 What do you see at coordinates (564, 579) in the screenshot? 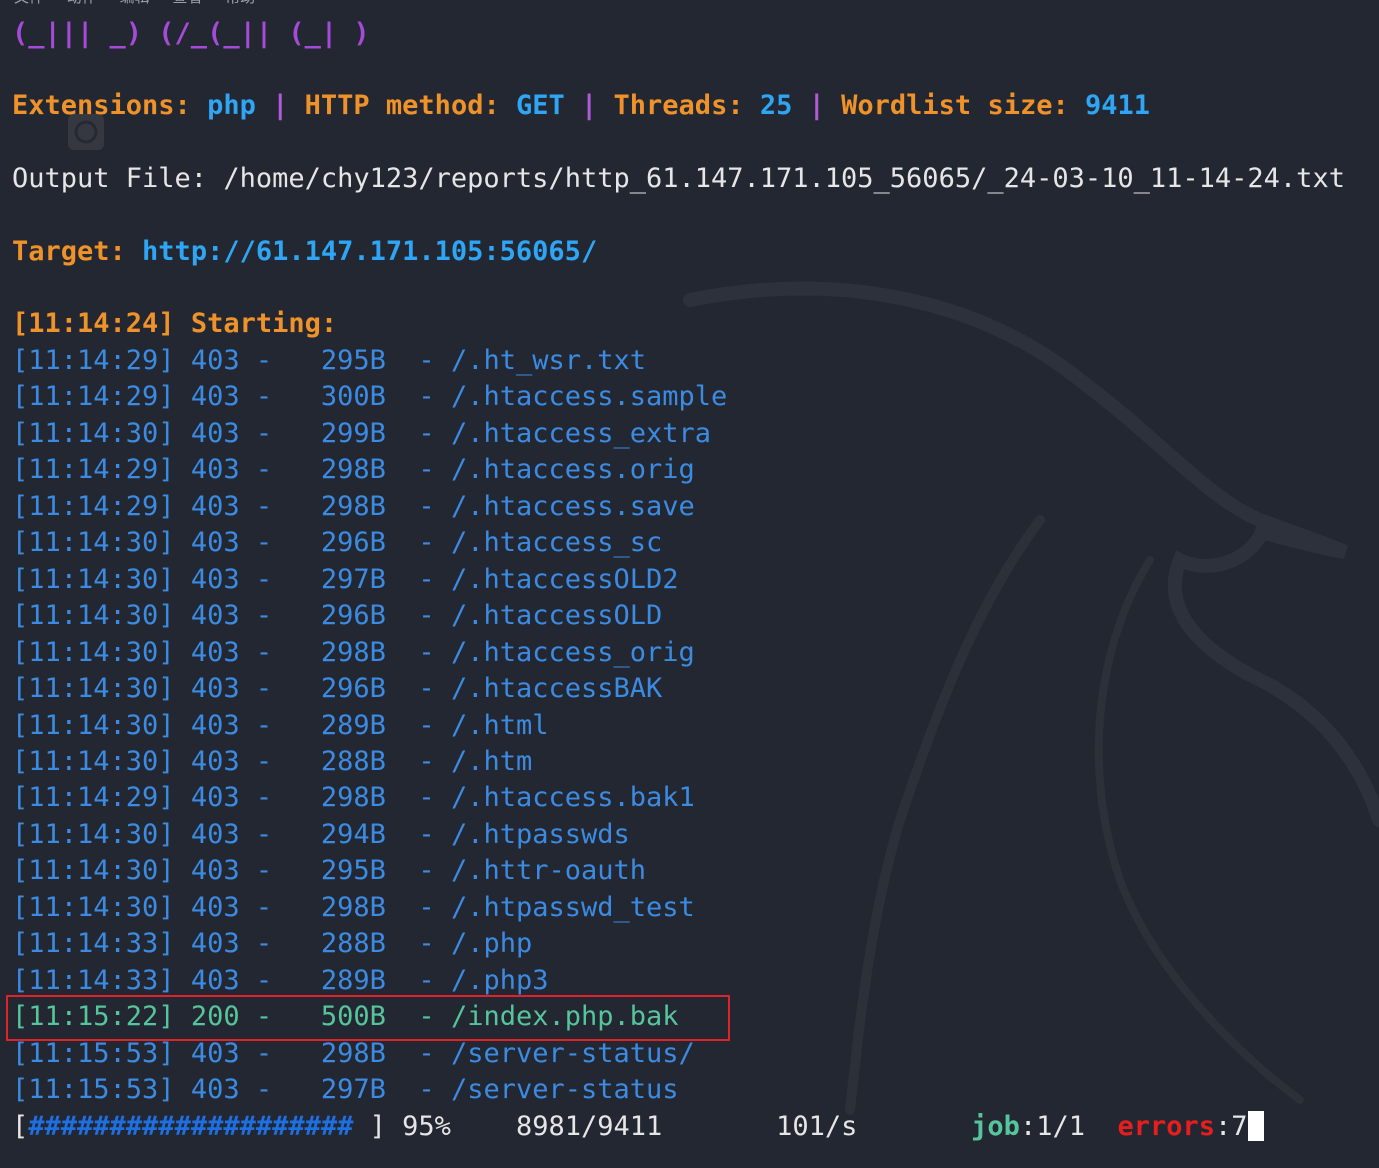
I see `result-path: /.htaccessOLD2` at bounding box center [564, 579].